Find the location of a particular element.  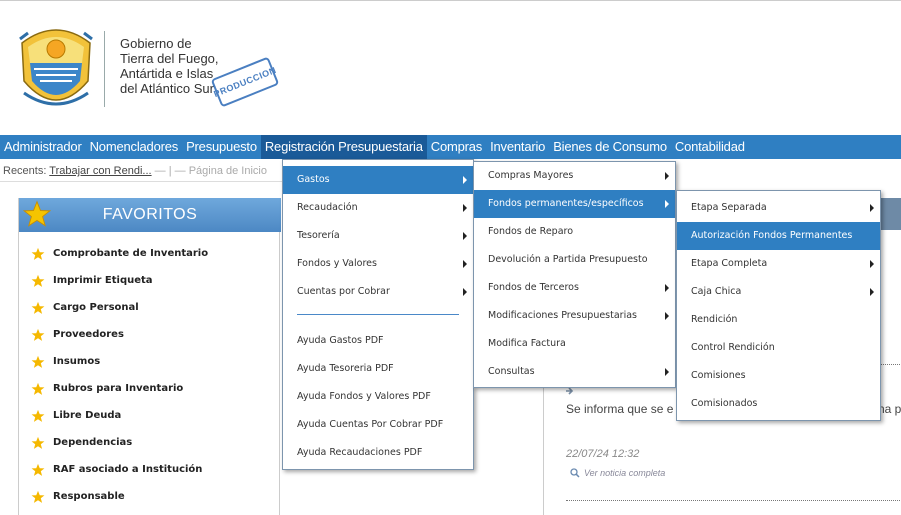

org-line: Antártida e Islas is located at coordinates (167, 73).